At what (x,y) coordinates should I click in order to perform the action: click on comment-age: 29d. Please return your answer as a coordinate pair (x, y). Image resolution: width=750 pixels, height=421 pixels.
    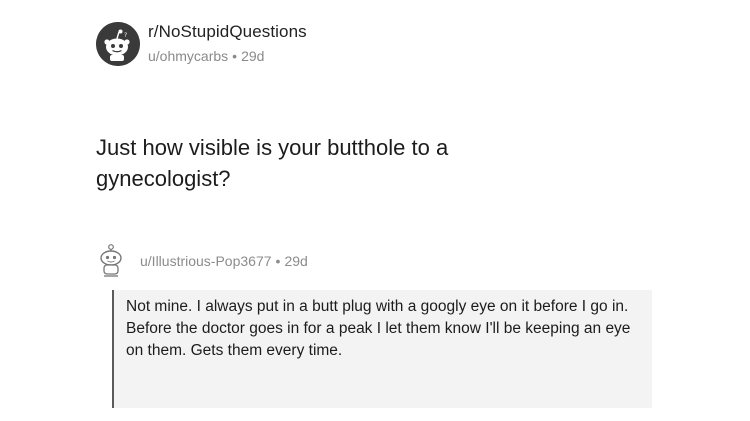
    Looking at the image, I should click on (296, 261).